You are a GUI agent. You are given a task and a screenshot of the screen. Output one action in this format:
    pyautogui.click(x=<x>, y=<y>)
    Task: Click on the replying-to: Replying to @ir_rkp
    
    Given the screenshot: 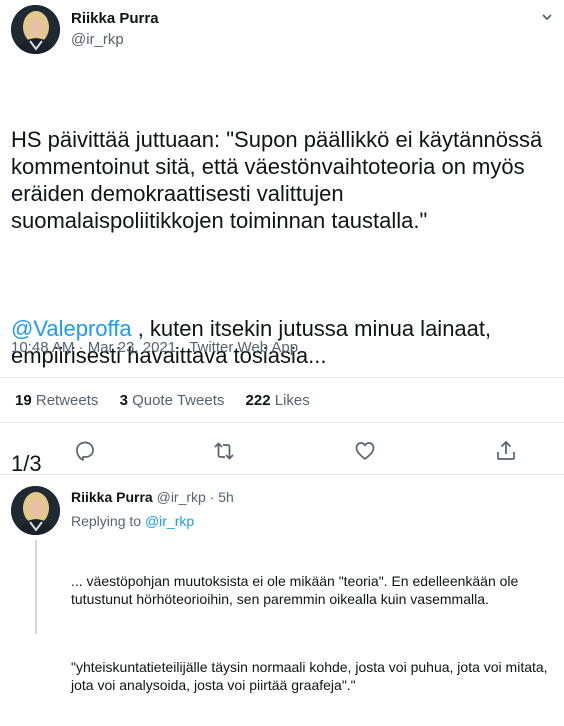 What is the action you would take?
    pyautogui.click(x=132, y=521)
    